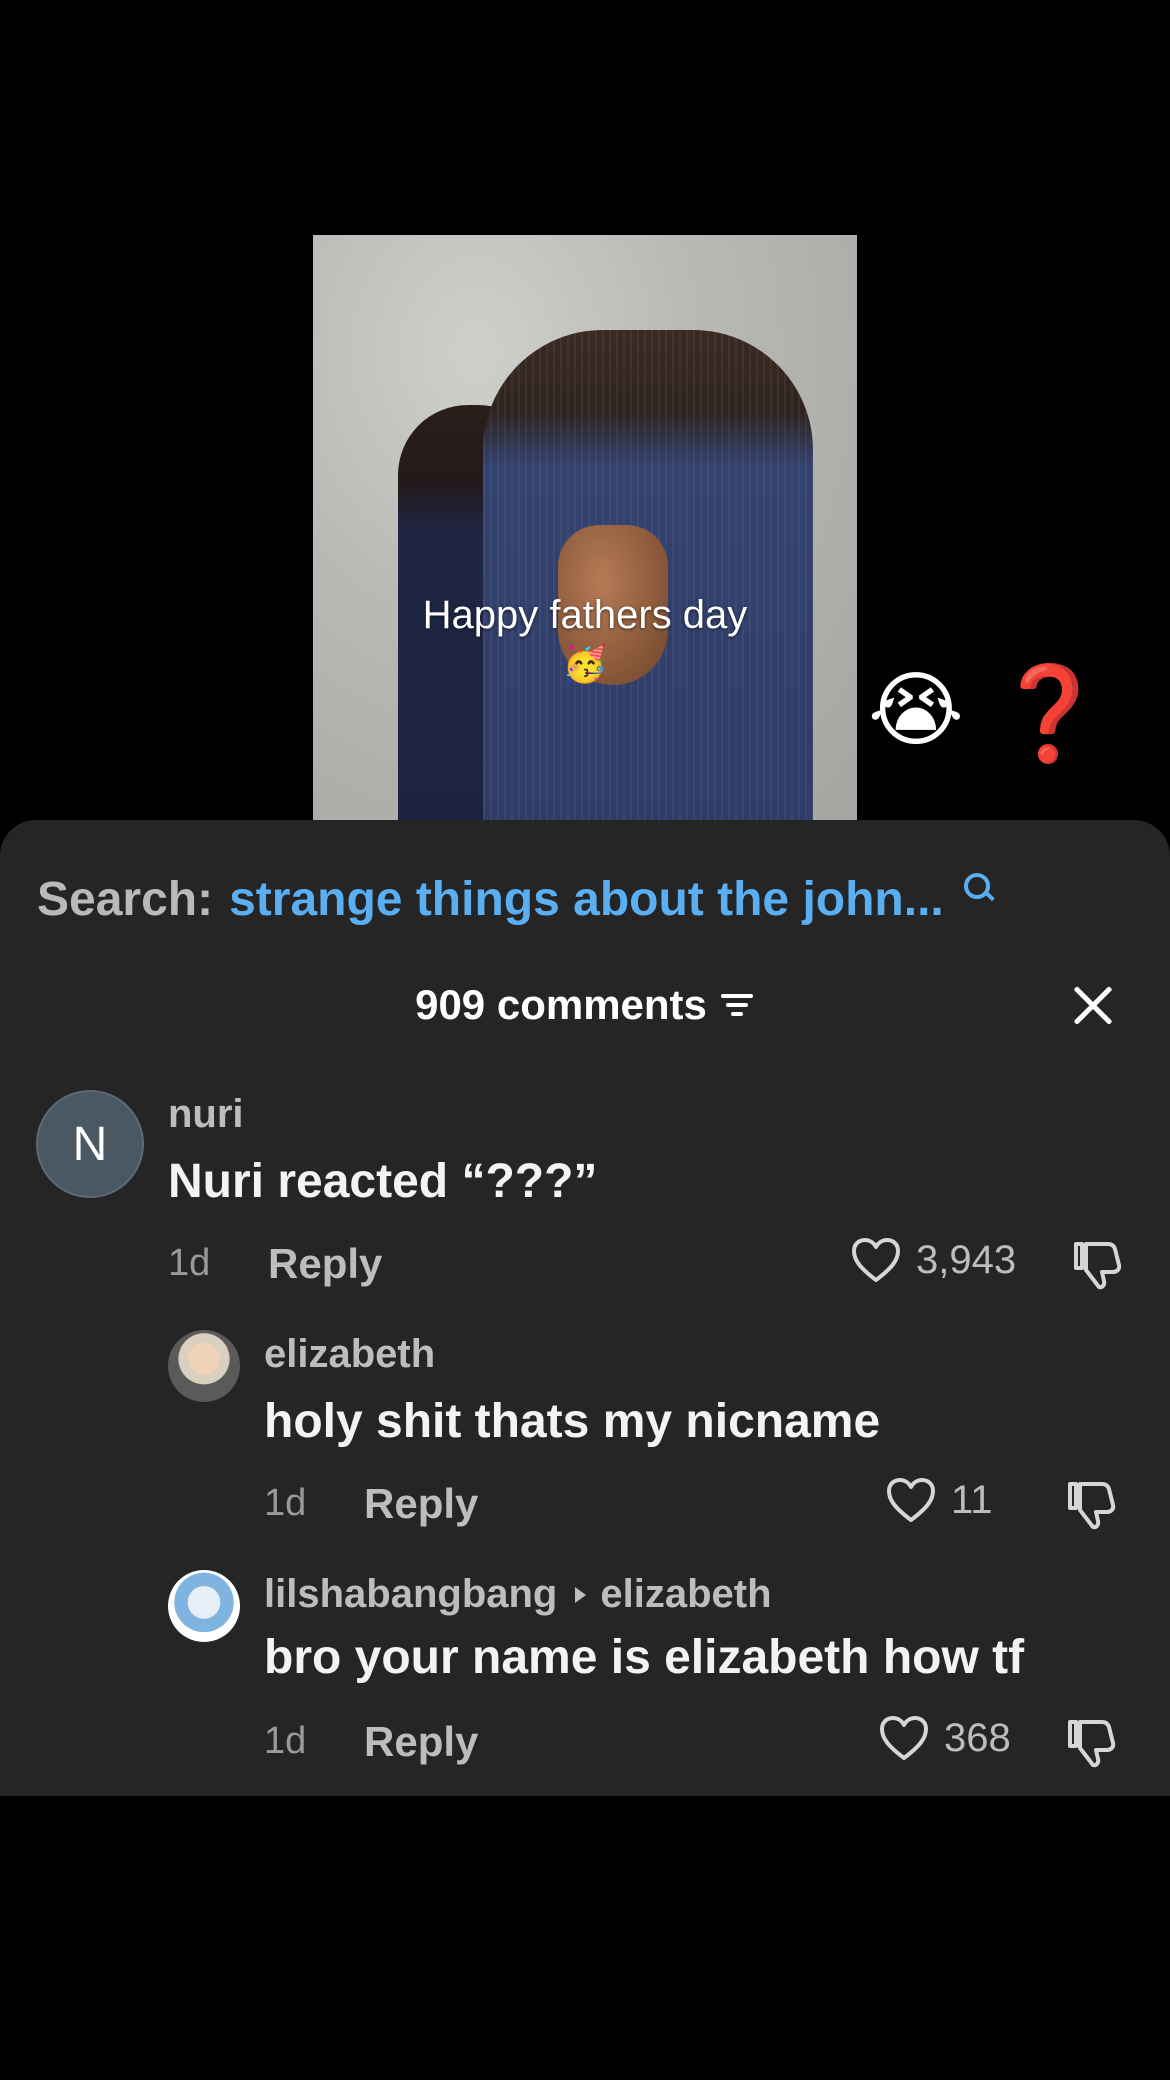  What do you see at coordinates (90, 1144) in the screenshot?
I see `avatar: N` at bounding box center [90, 1144].